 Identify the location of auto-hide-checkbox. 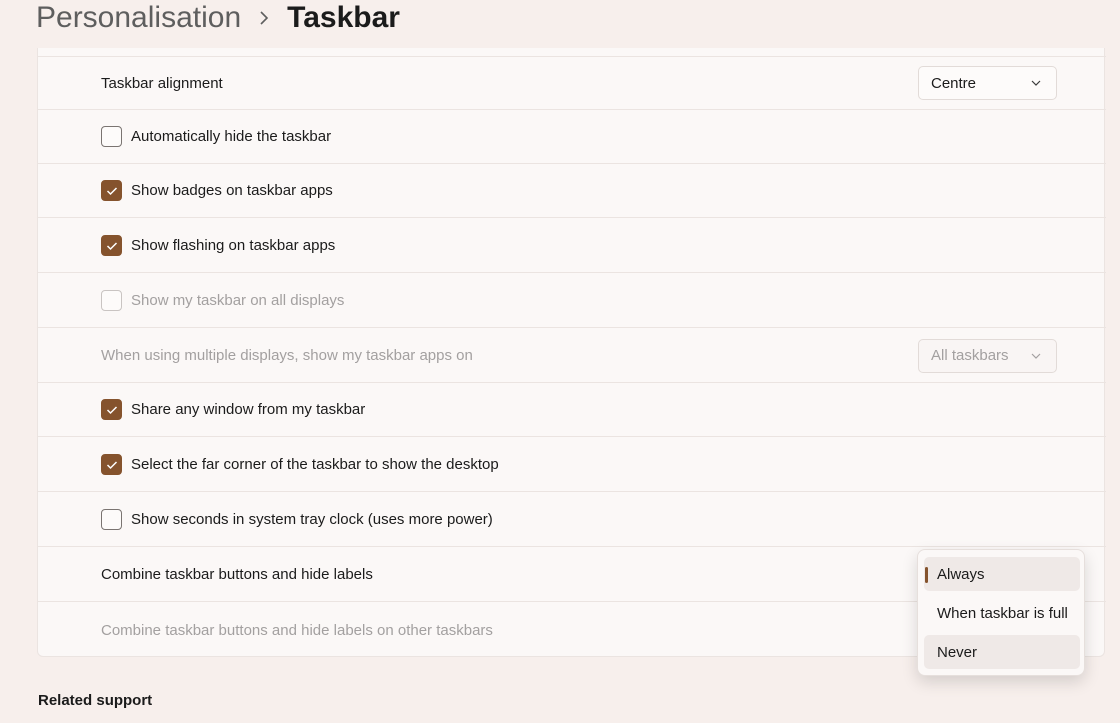
(111, 136).